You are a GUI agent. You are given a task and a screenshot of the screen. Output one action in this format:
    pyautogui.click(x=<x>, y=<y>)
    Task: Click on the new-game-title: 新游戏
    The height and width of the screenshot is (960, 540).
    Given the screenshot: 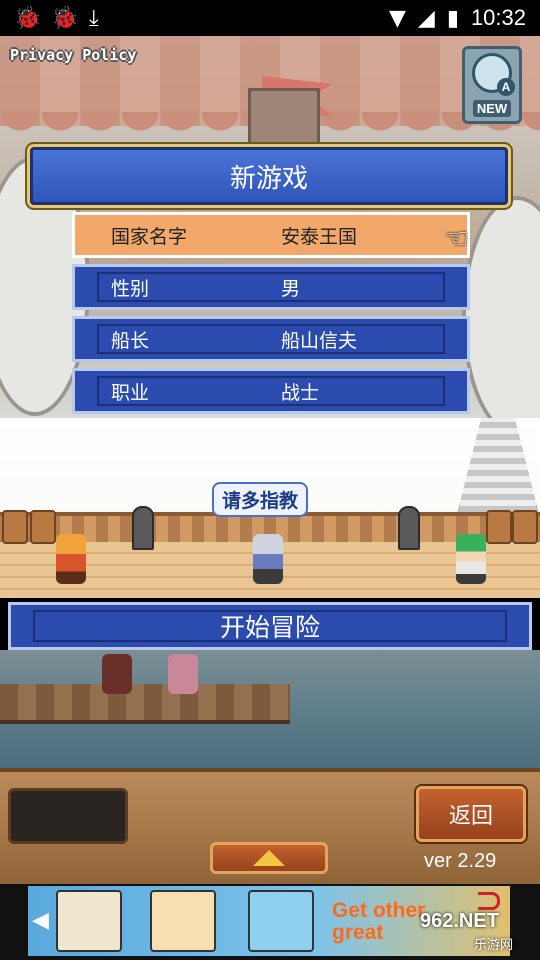 What is the action you would take?
    pyautogui.click(x=269, y=176)
    